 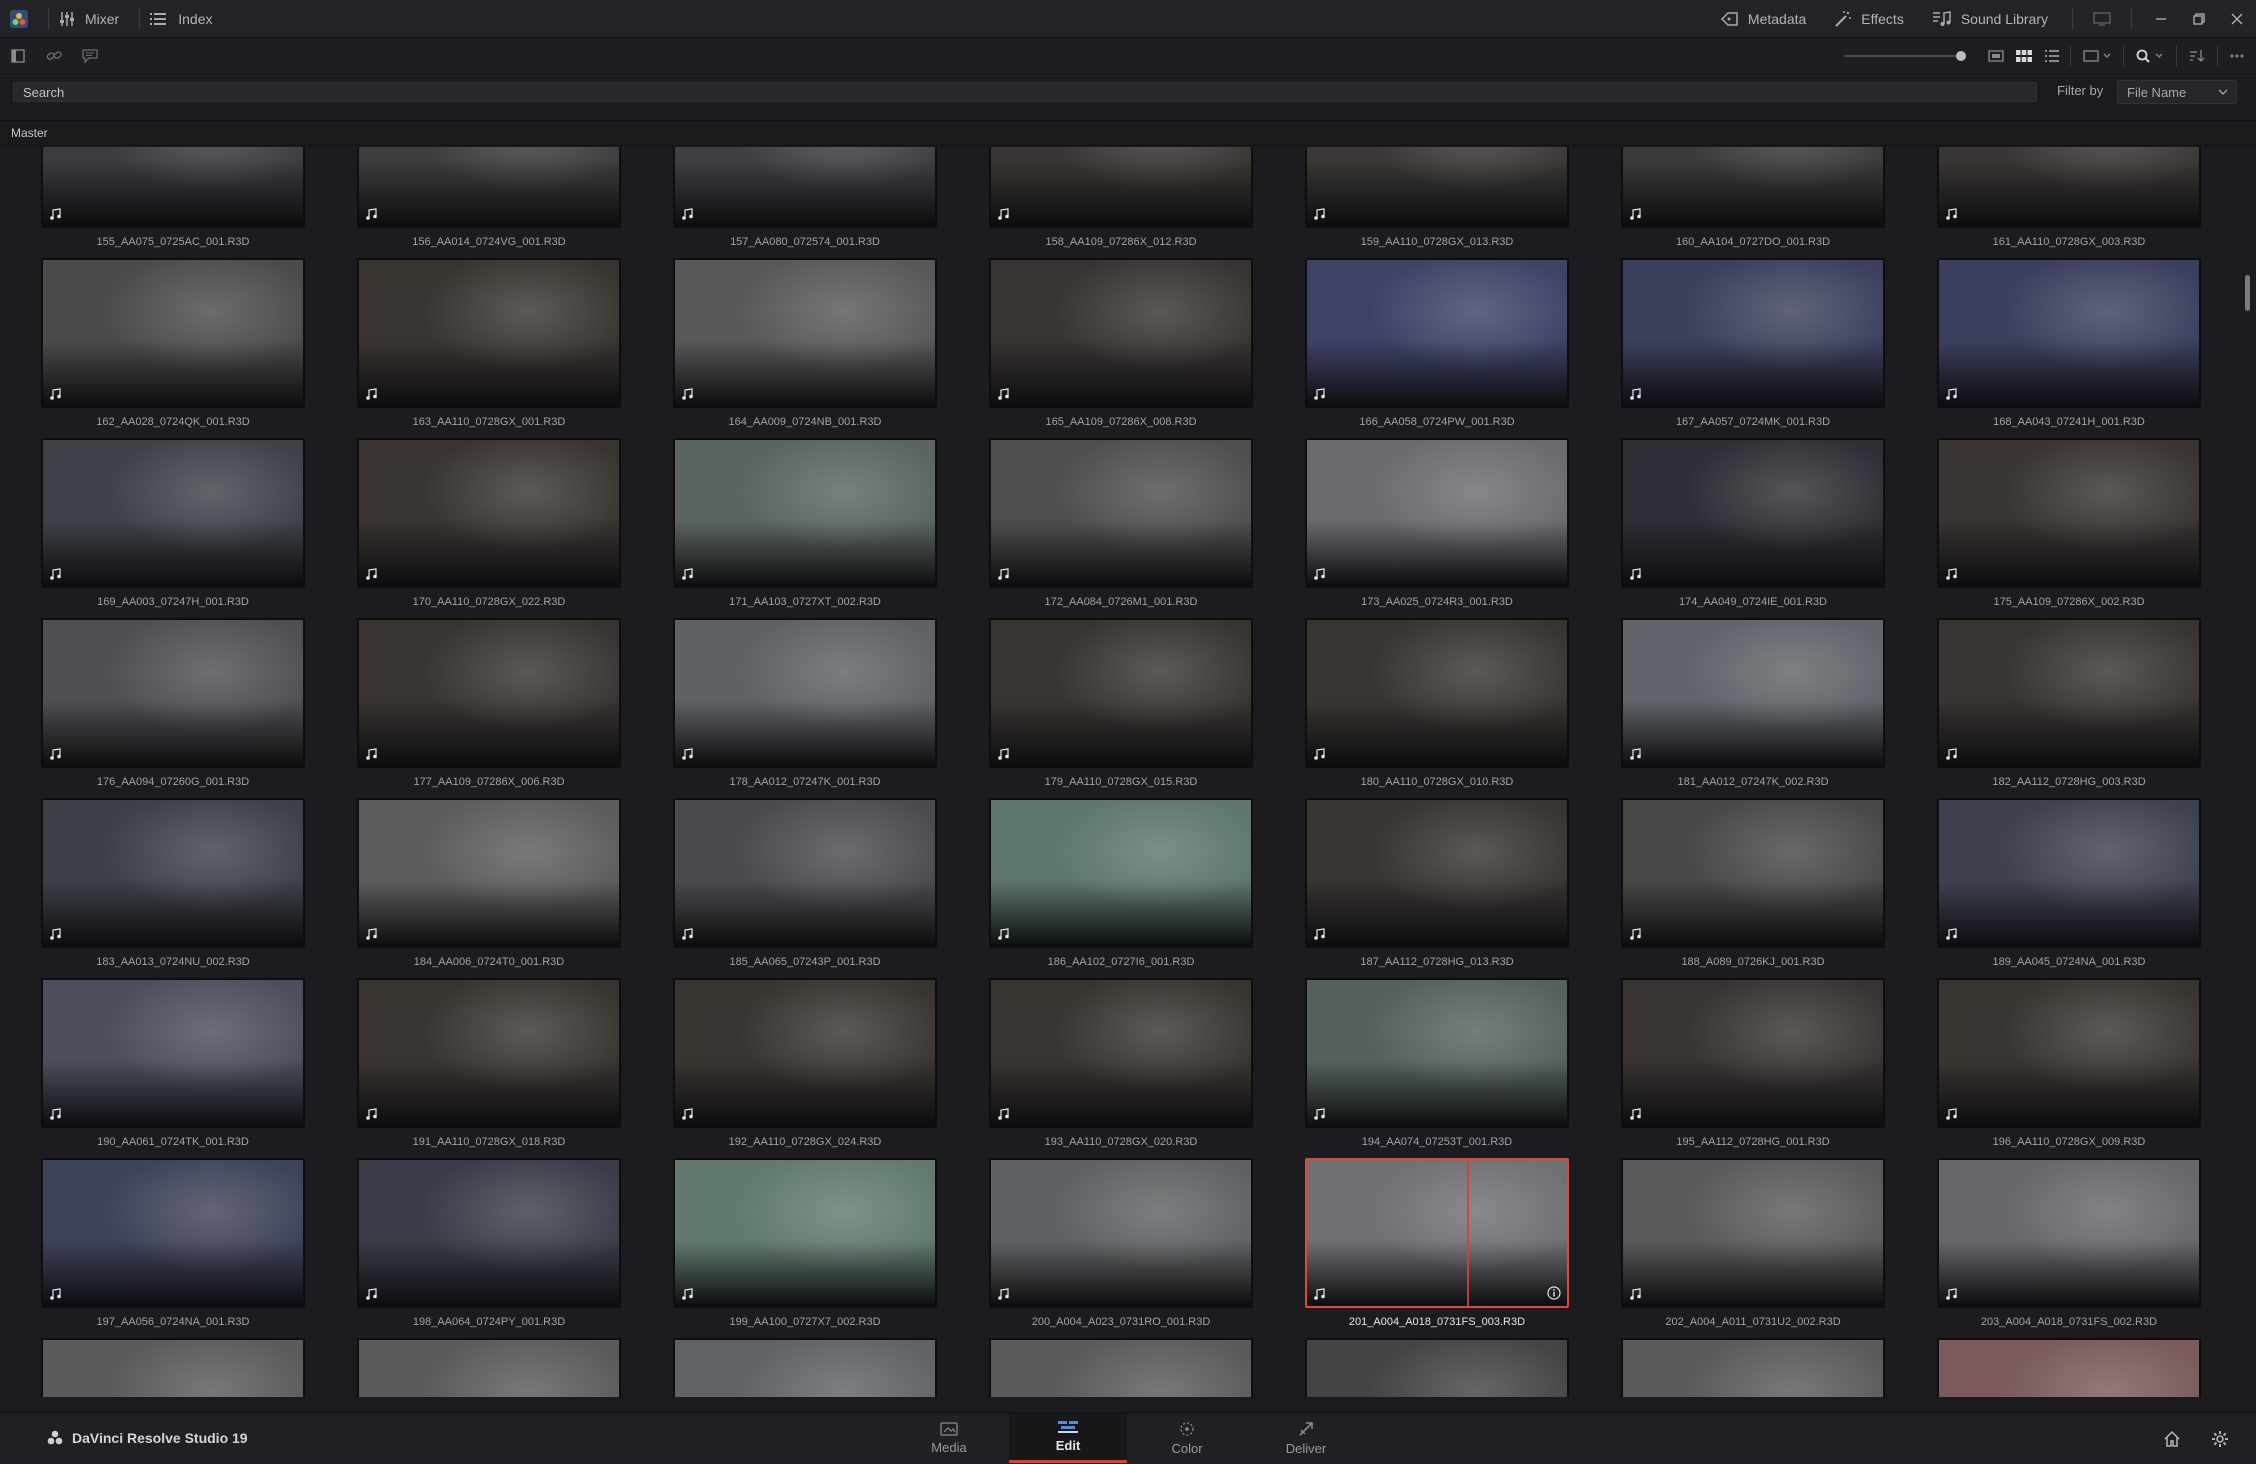 I want to click on clip-thumbnail: 200_A004_A023_0731RO_001.R3D, so click(x=1121, y=1243).